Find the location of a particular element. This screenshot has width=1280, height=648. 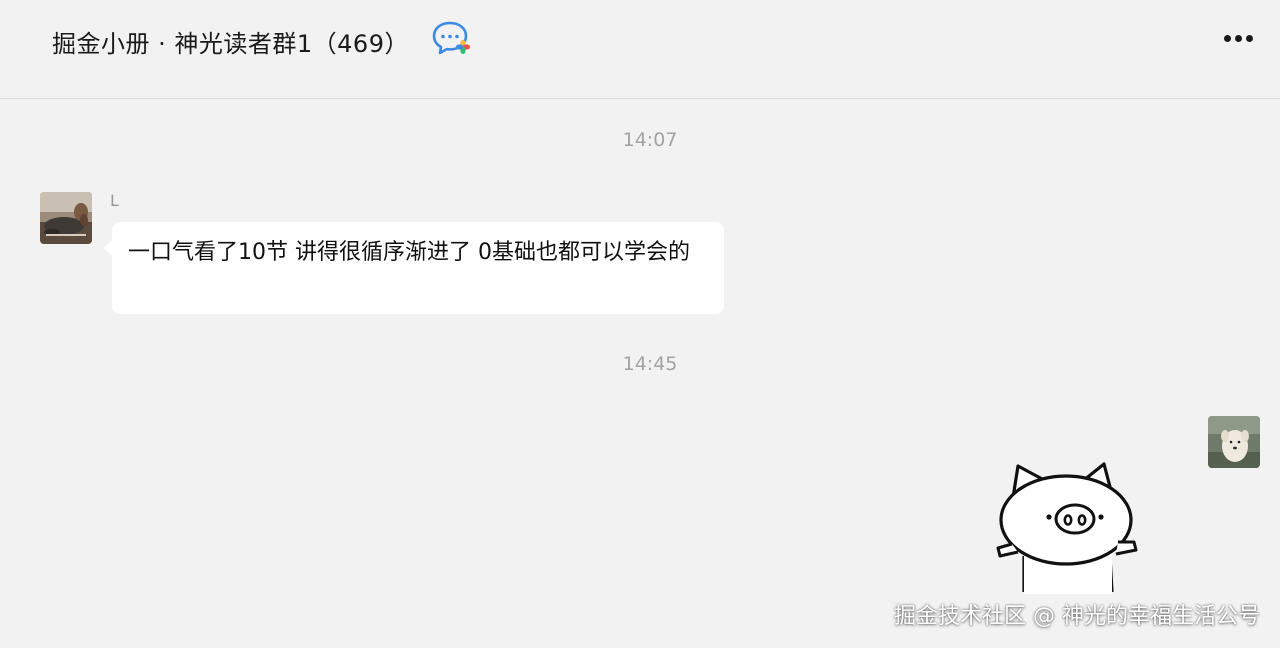

dog-avatar-icon is located at coordinates (66, 218).